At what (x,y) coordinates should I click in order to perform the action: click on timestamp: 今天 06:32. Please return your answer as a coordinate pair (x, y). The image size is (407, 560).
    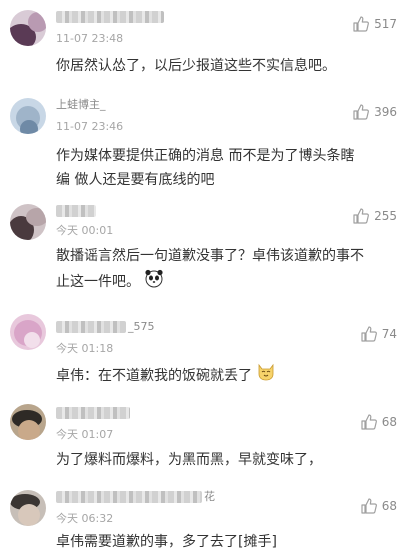
    Looking at the image, I should click on (85, 518).